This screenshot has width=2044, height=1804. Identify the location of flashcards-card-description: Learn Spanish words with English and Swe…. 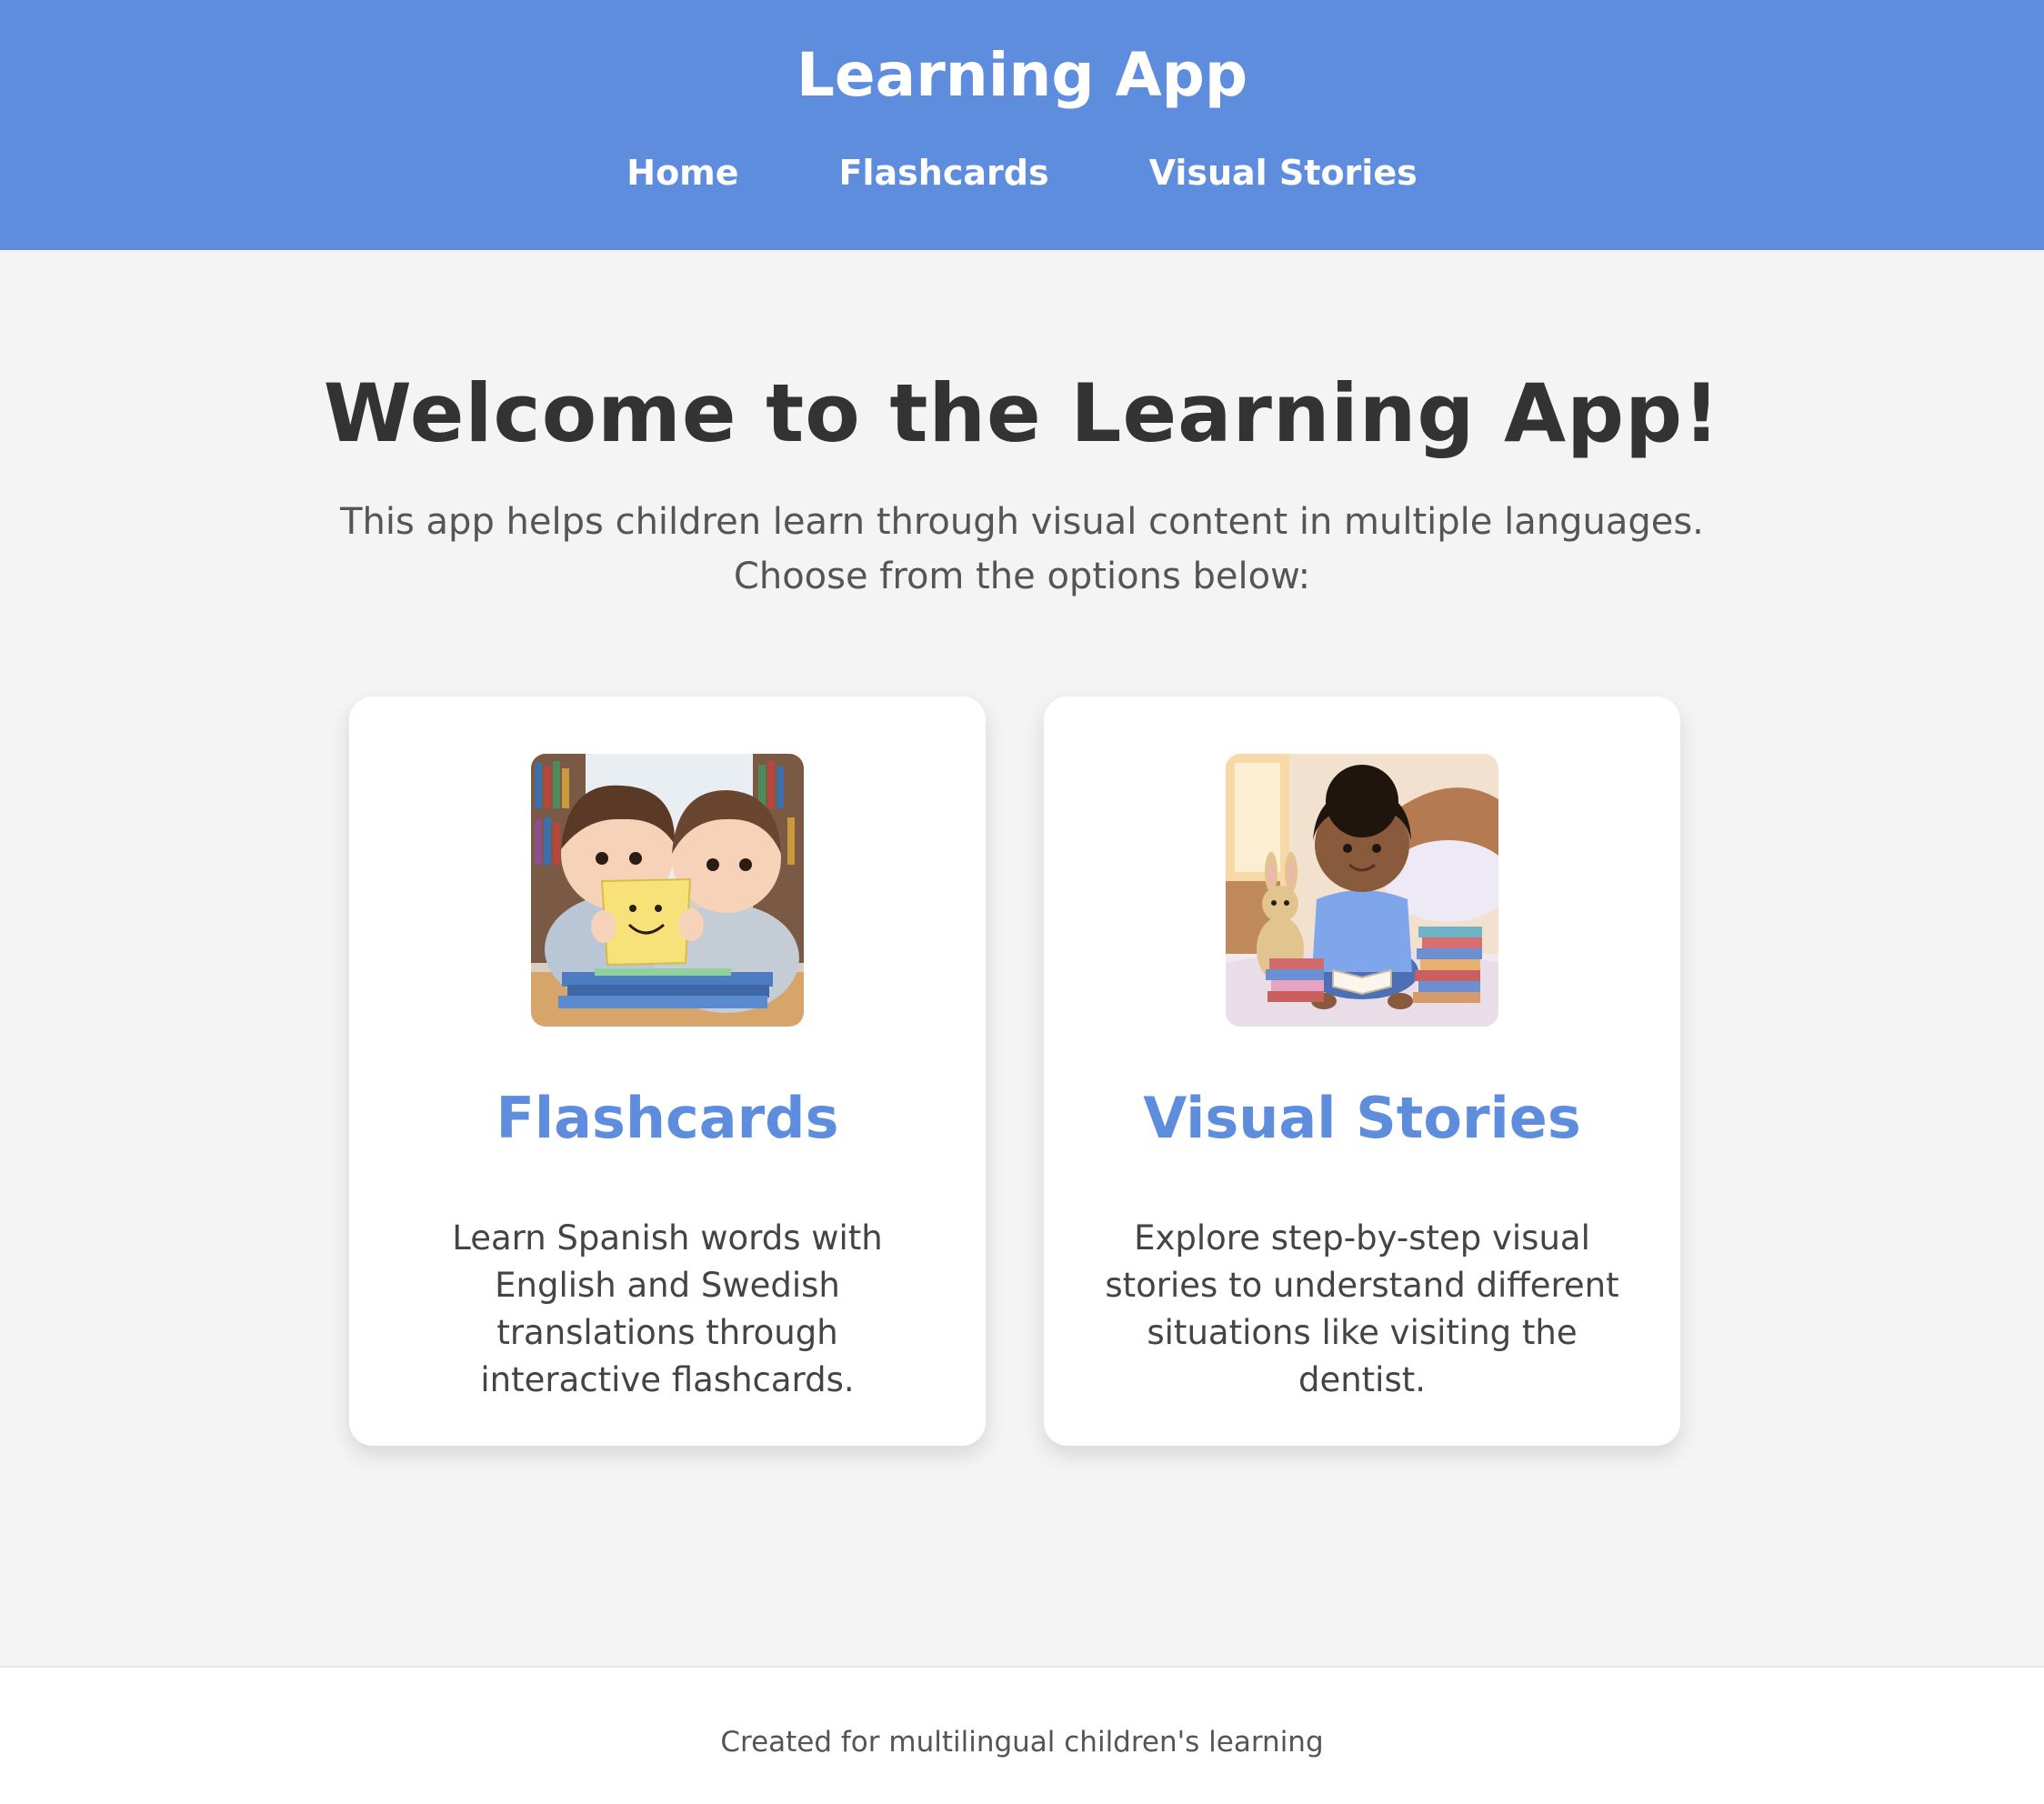
(668, 1309).